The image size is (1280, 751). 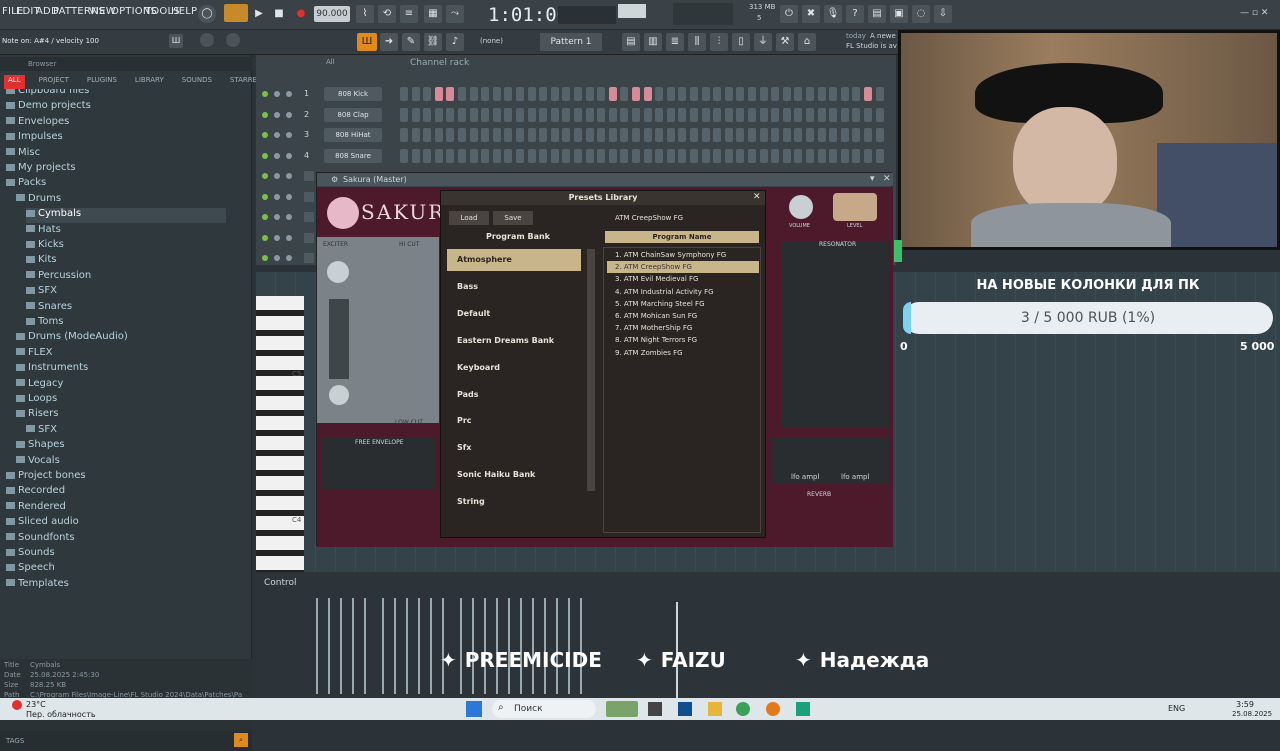 I want to click on browser-item: Drums (ModeAudio), so click(x=72, y=338).